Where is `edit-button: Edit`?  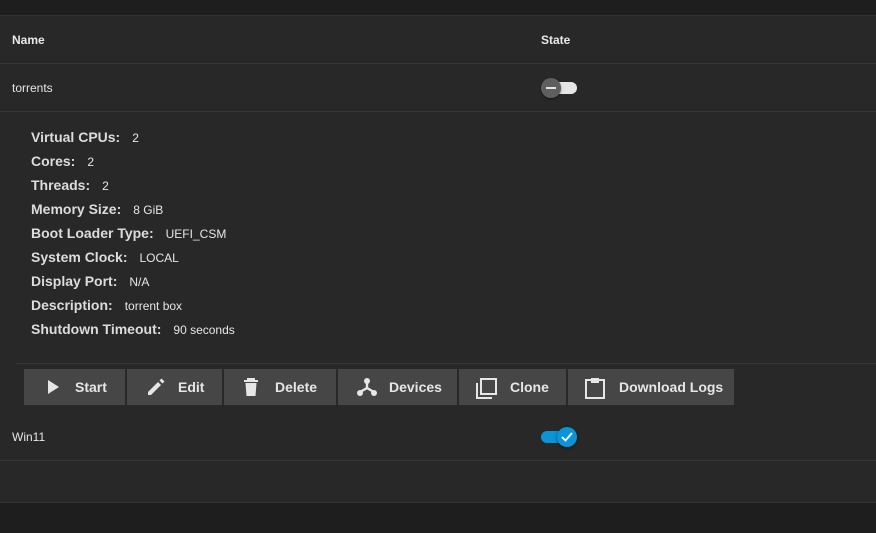 edit-button: Edit is located at coordinates (174, 387).